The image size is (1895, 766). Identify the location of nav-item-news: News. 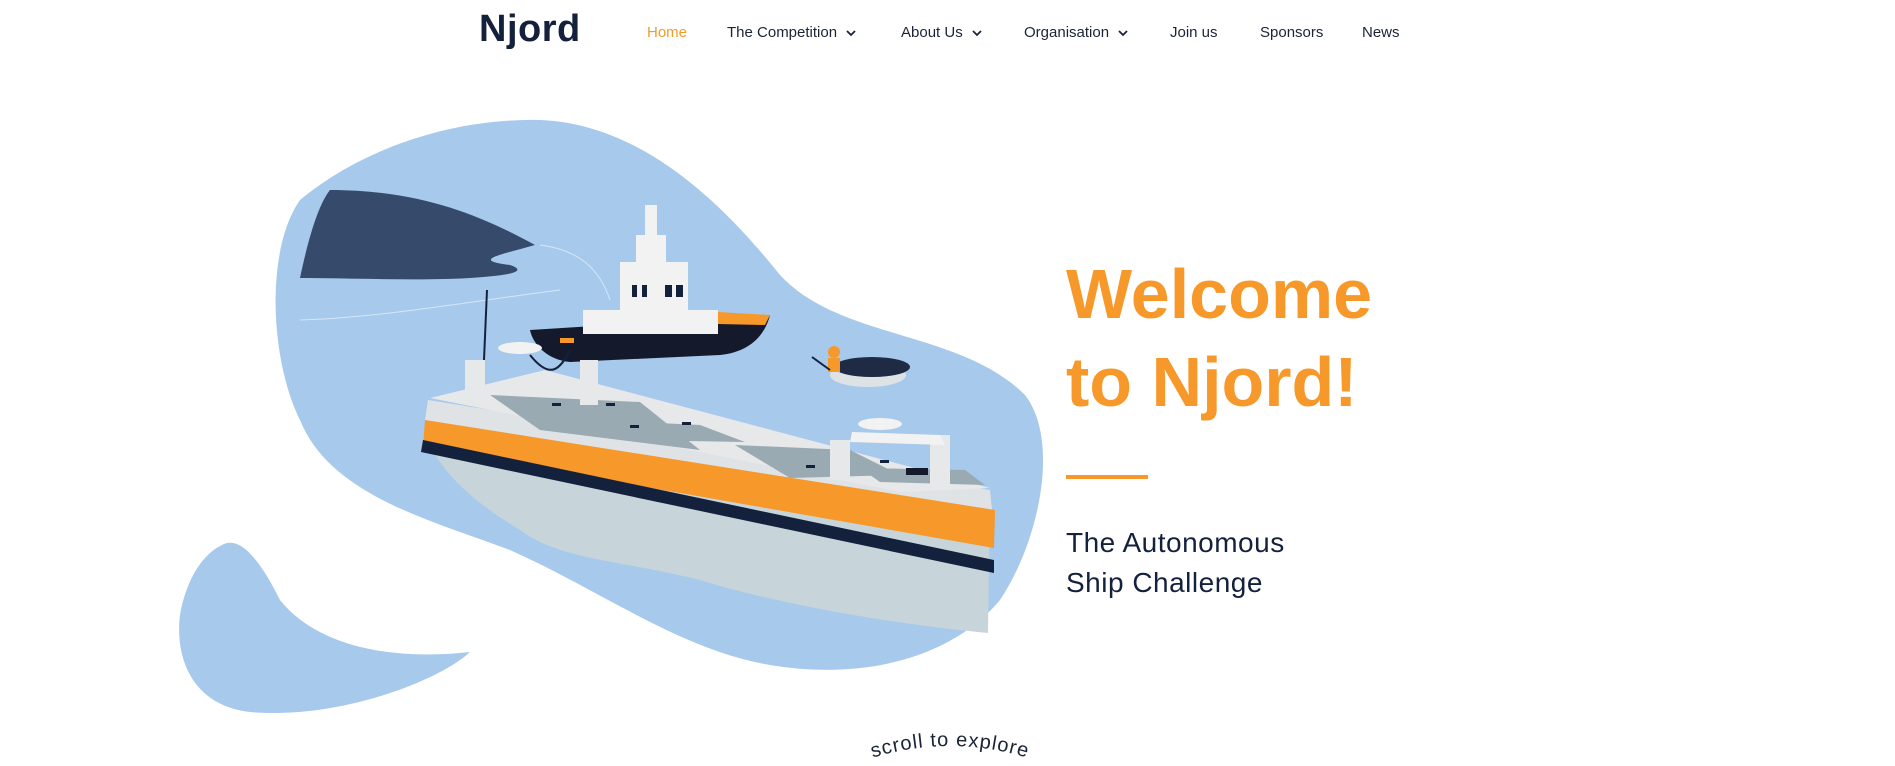
(1381, 32).